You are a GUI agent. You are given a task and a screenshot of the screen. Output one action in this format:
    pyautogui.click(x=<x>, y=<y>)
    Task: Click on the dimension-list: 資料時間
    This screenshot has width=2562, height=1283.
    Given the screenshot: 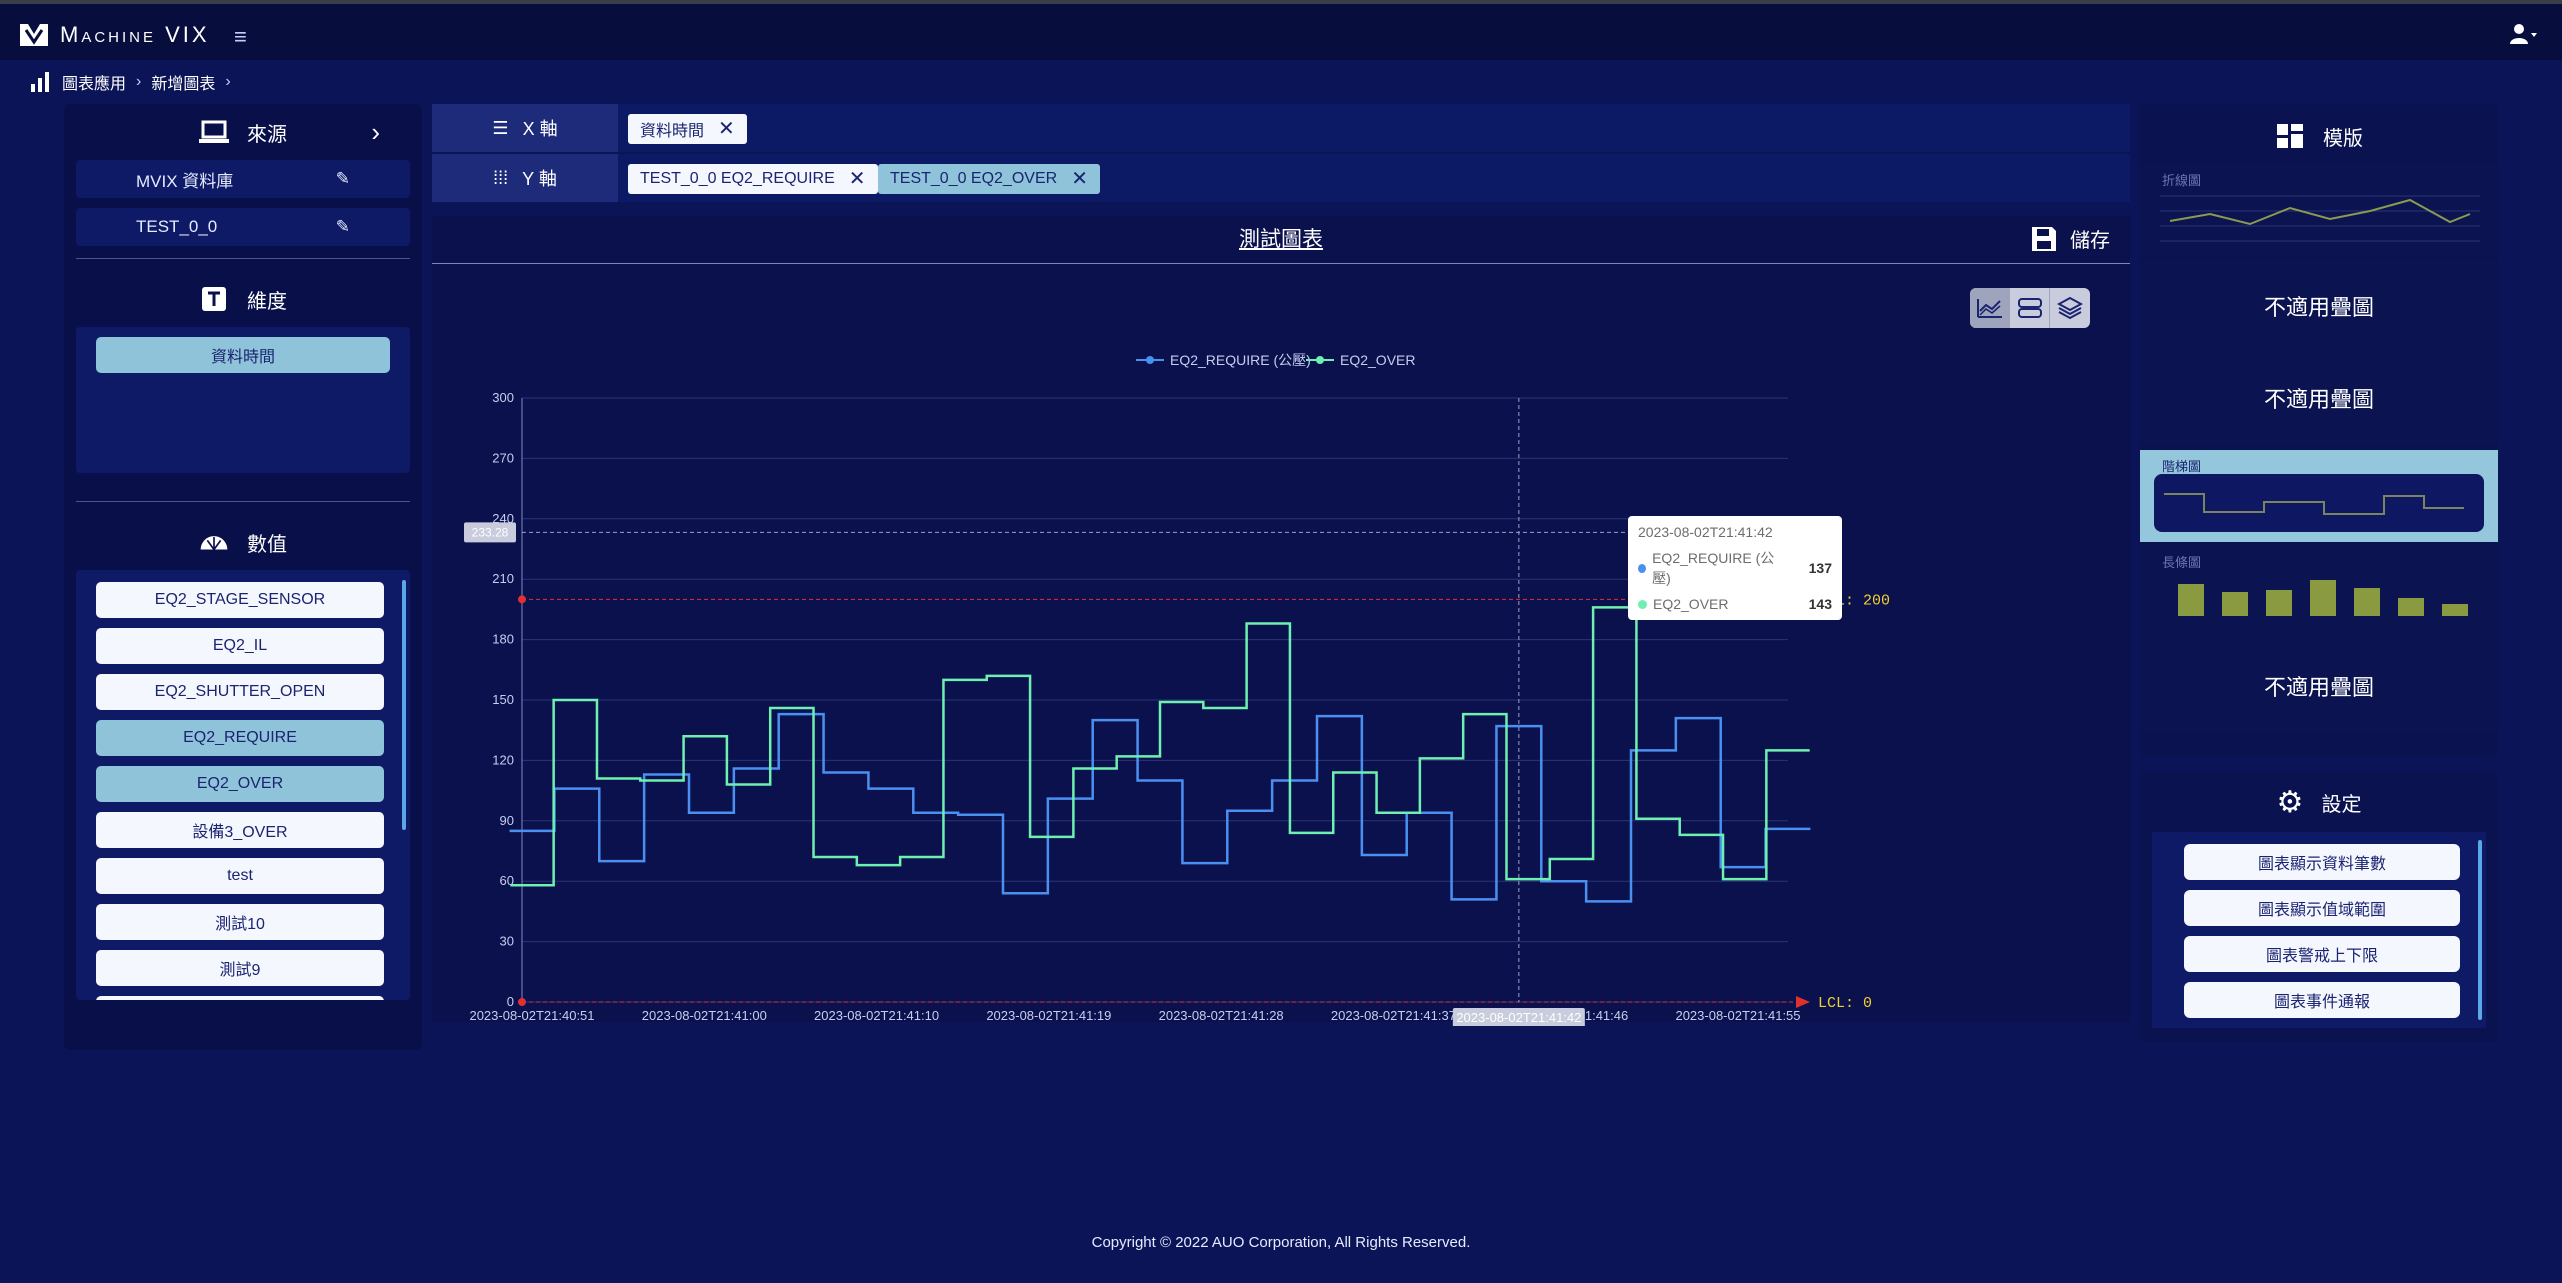 What is the action you would take?
    pyautogui.click(x=243, y=400)
    